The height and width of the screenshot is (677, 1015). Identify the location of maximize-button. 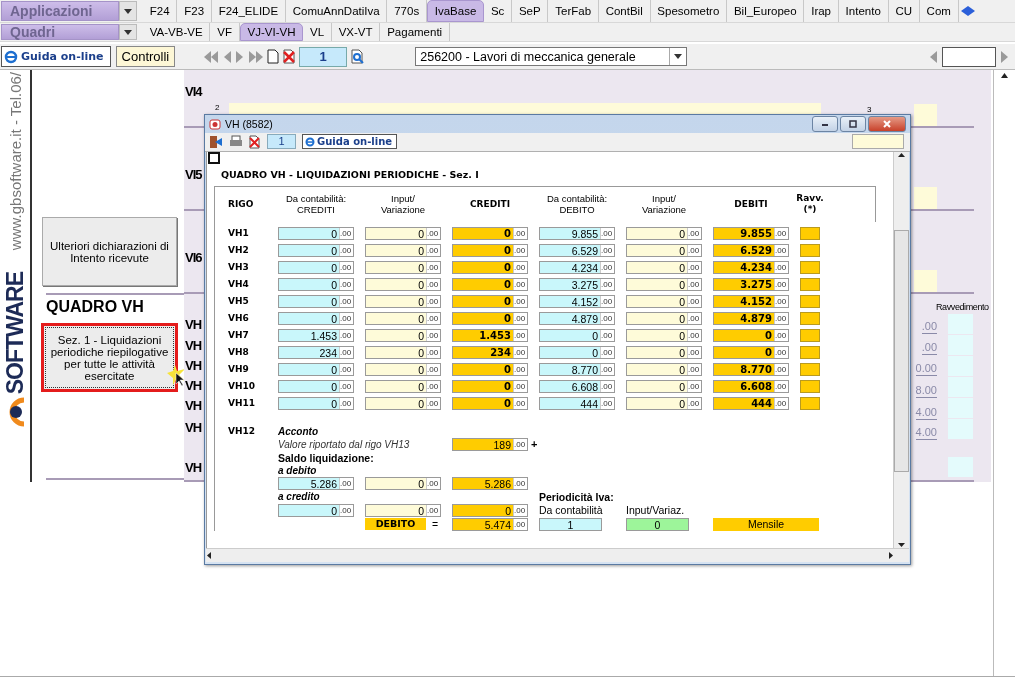
(853, 124).